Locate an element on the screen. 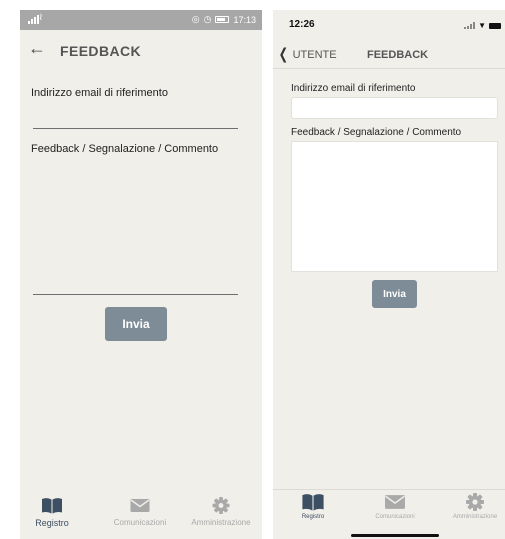 The width and height of the screenshot is (505, 539). navigation-bar: ❮ UTENTE FEEDBACK is located at coordinates (389, 55).